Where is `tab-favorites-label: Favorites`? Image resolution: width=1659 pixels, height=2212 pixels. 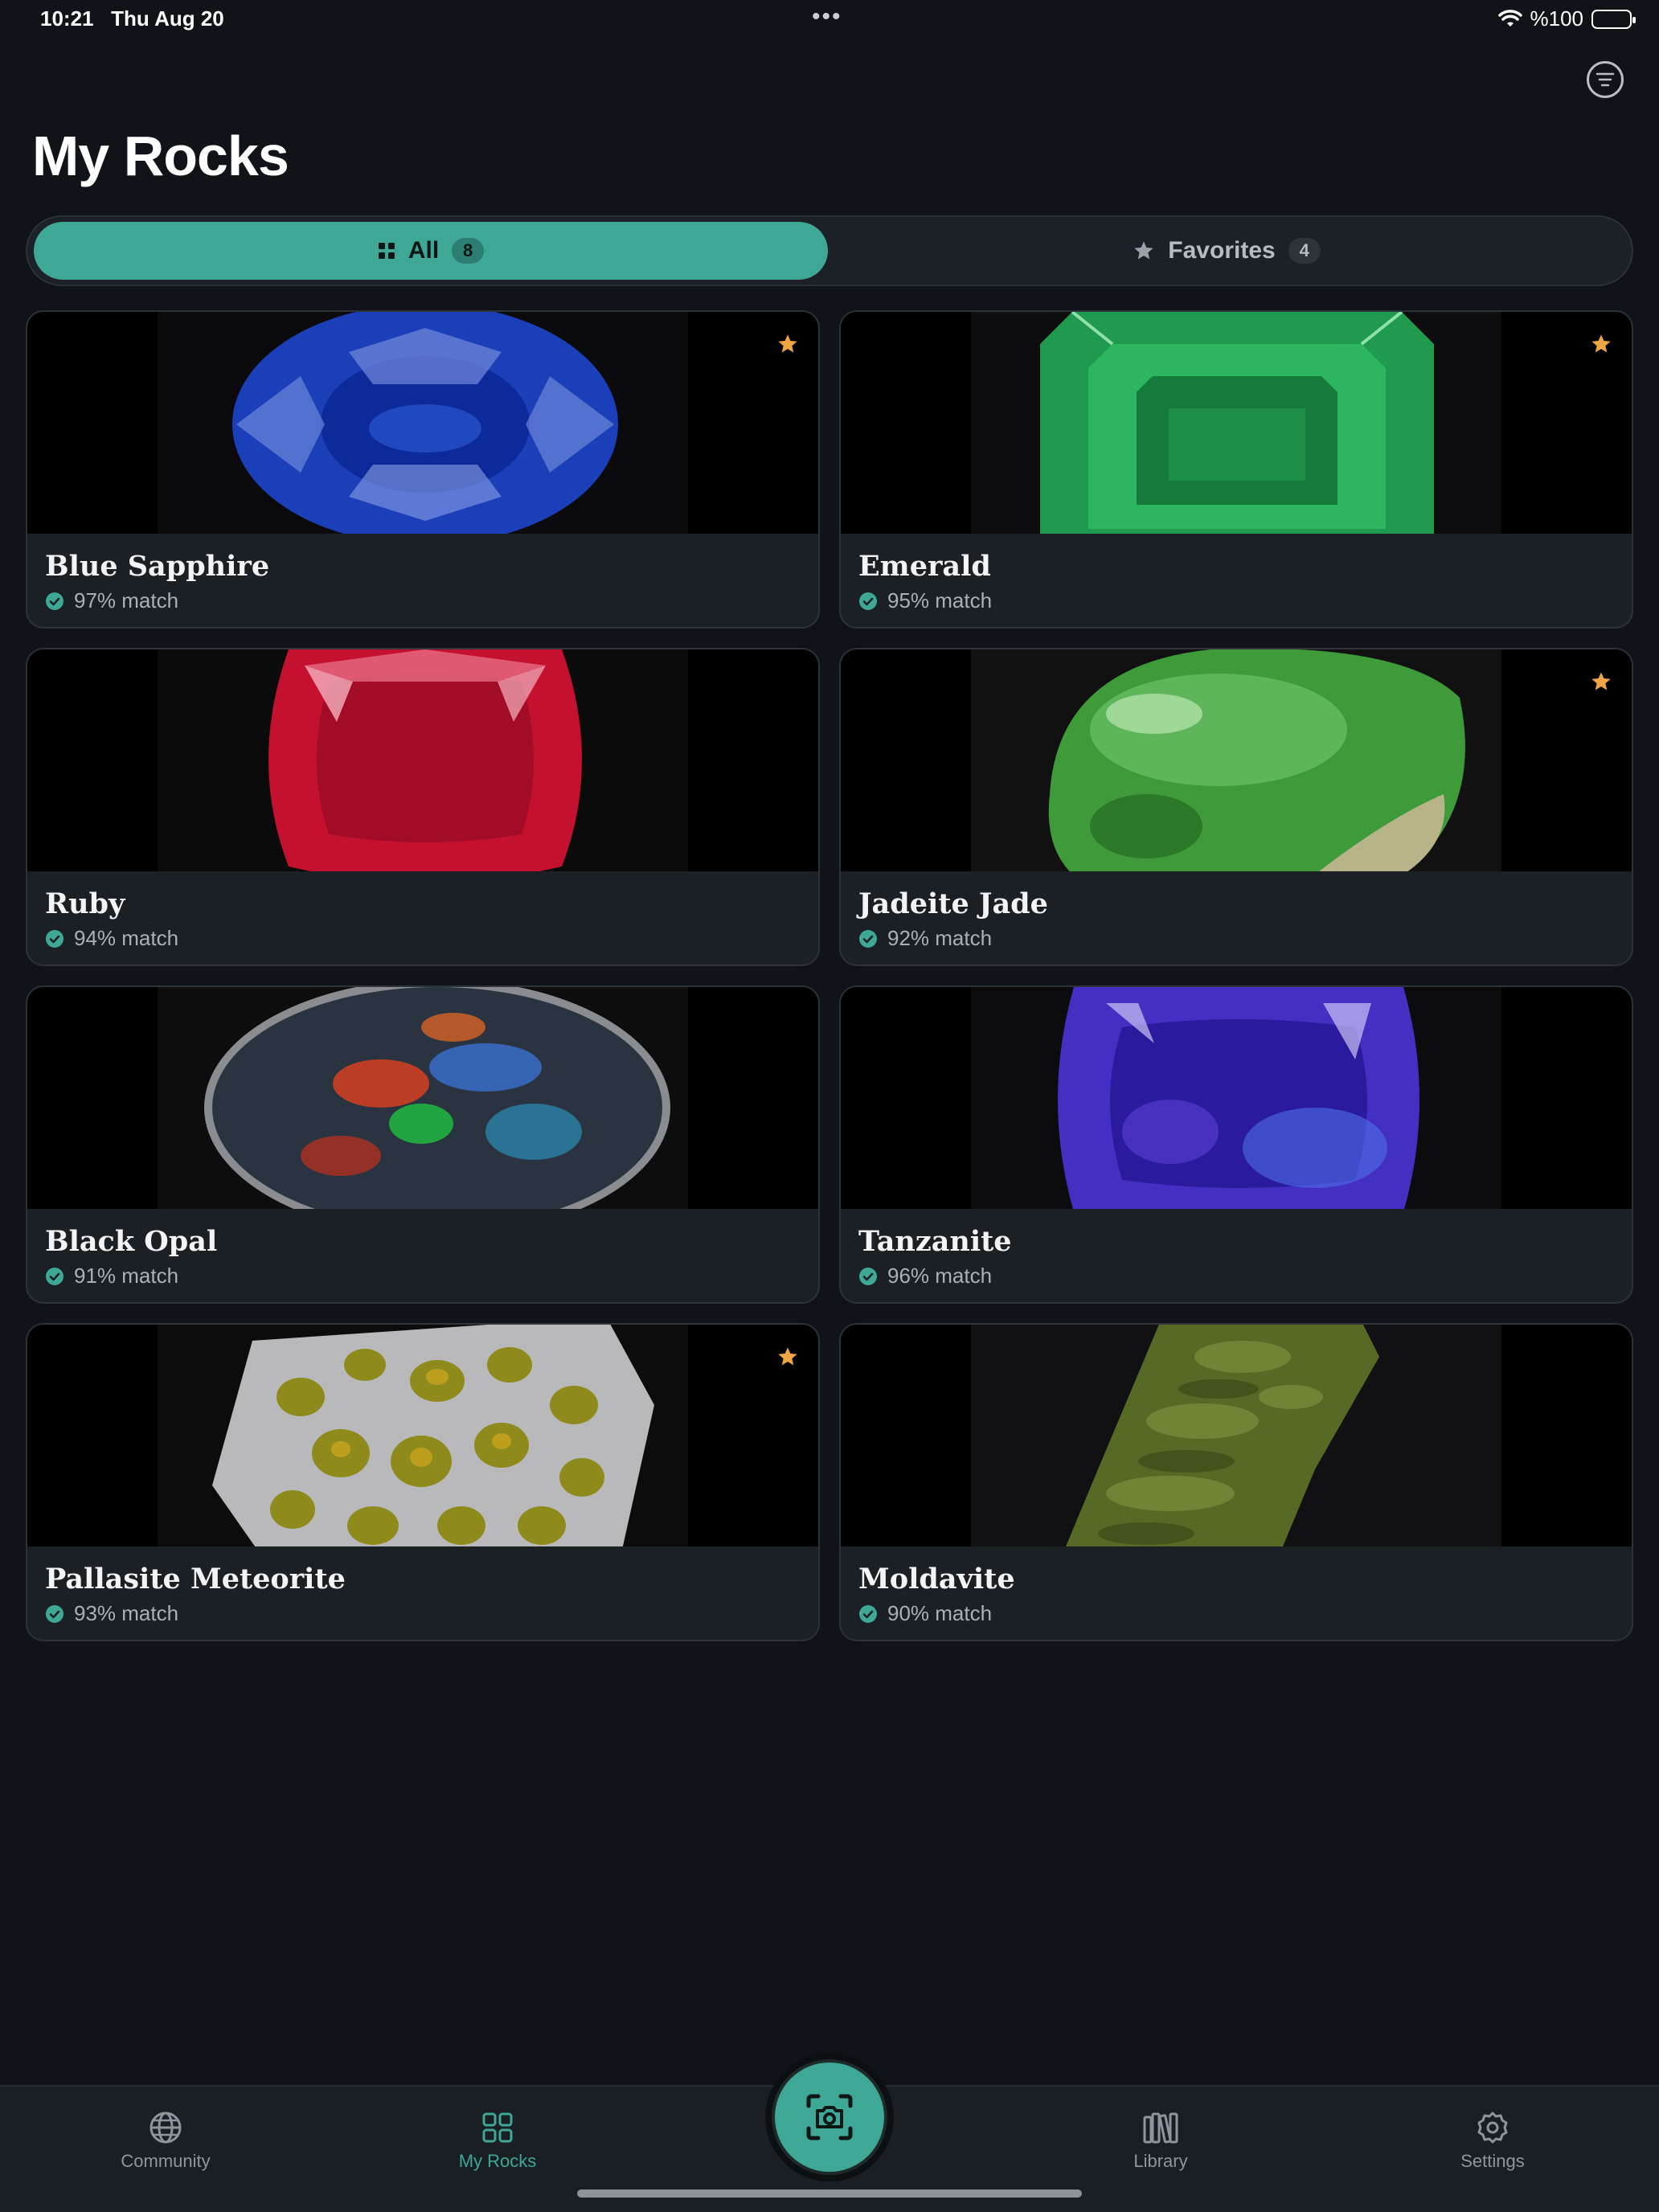 tab-favorites-label: Favorites is located at coordinates (1222, 250).